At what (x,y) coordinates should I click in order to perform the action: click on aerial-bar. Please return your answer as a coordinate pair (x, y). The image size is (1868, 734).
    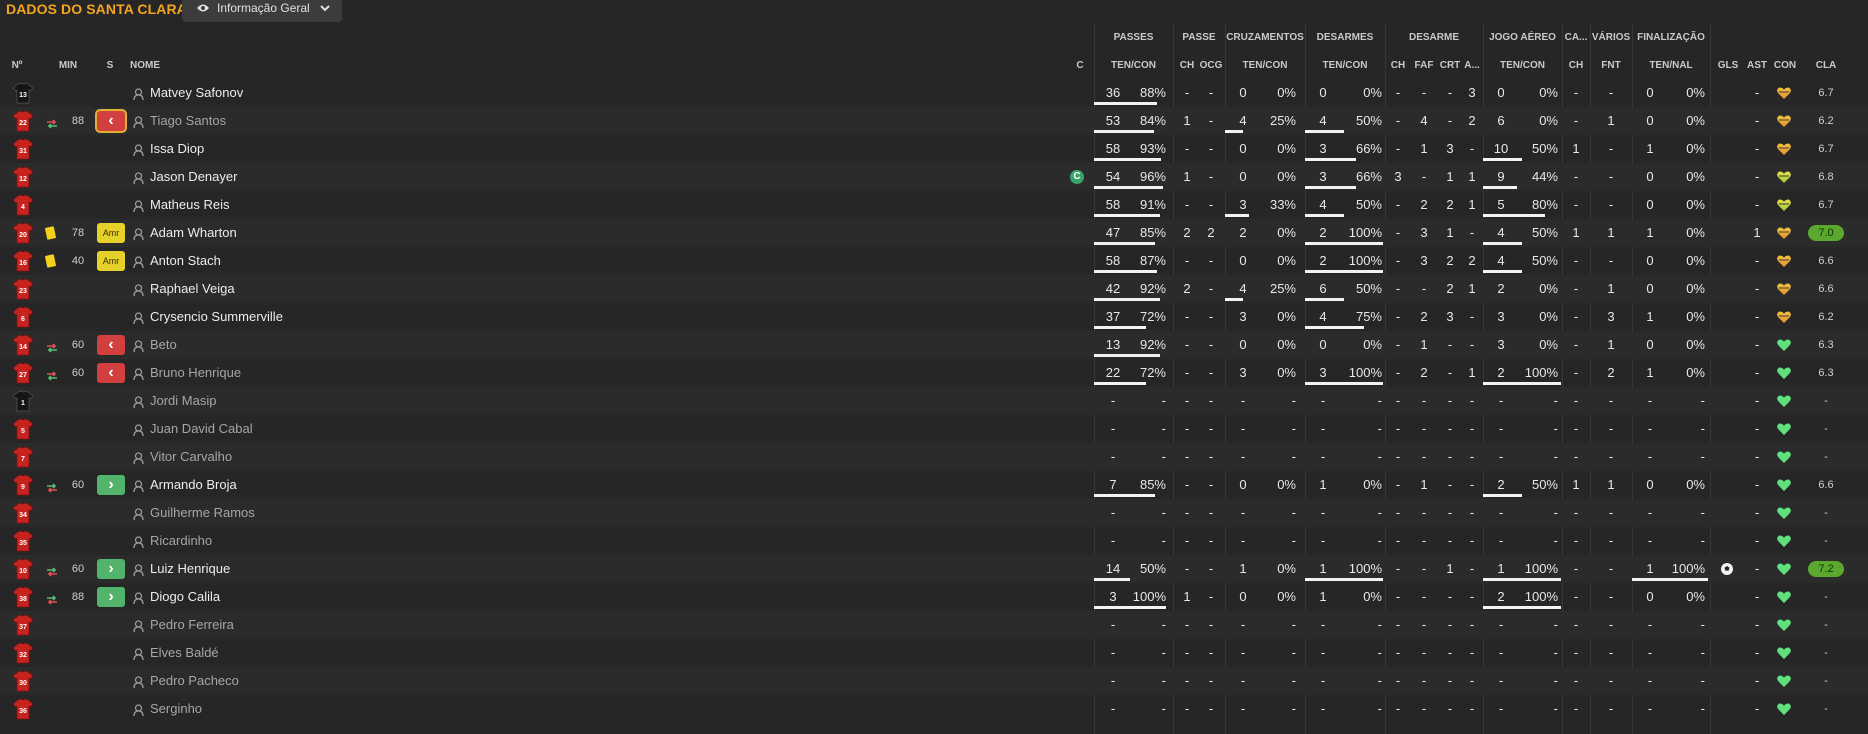
    Looking at the image, I should click on (1502, 159).